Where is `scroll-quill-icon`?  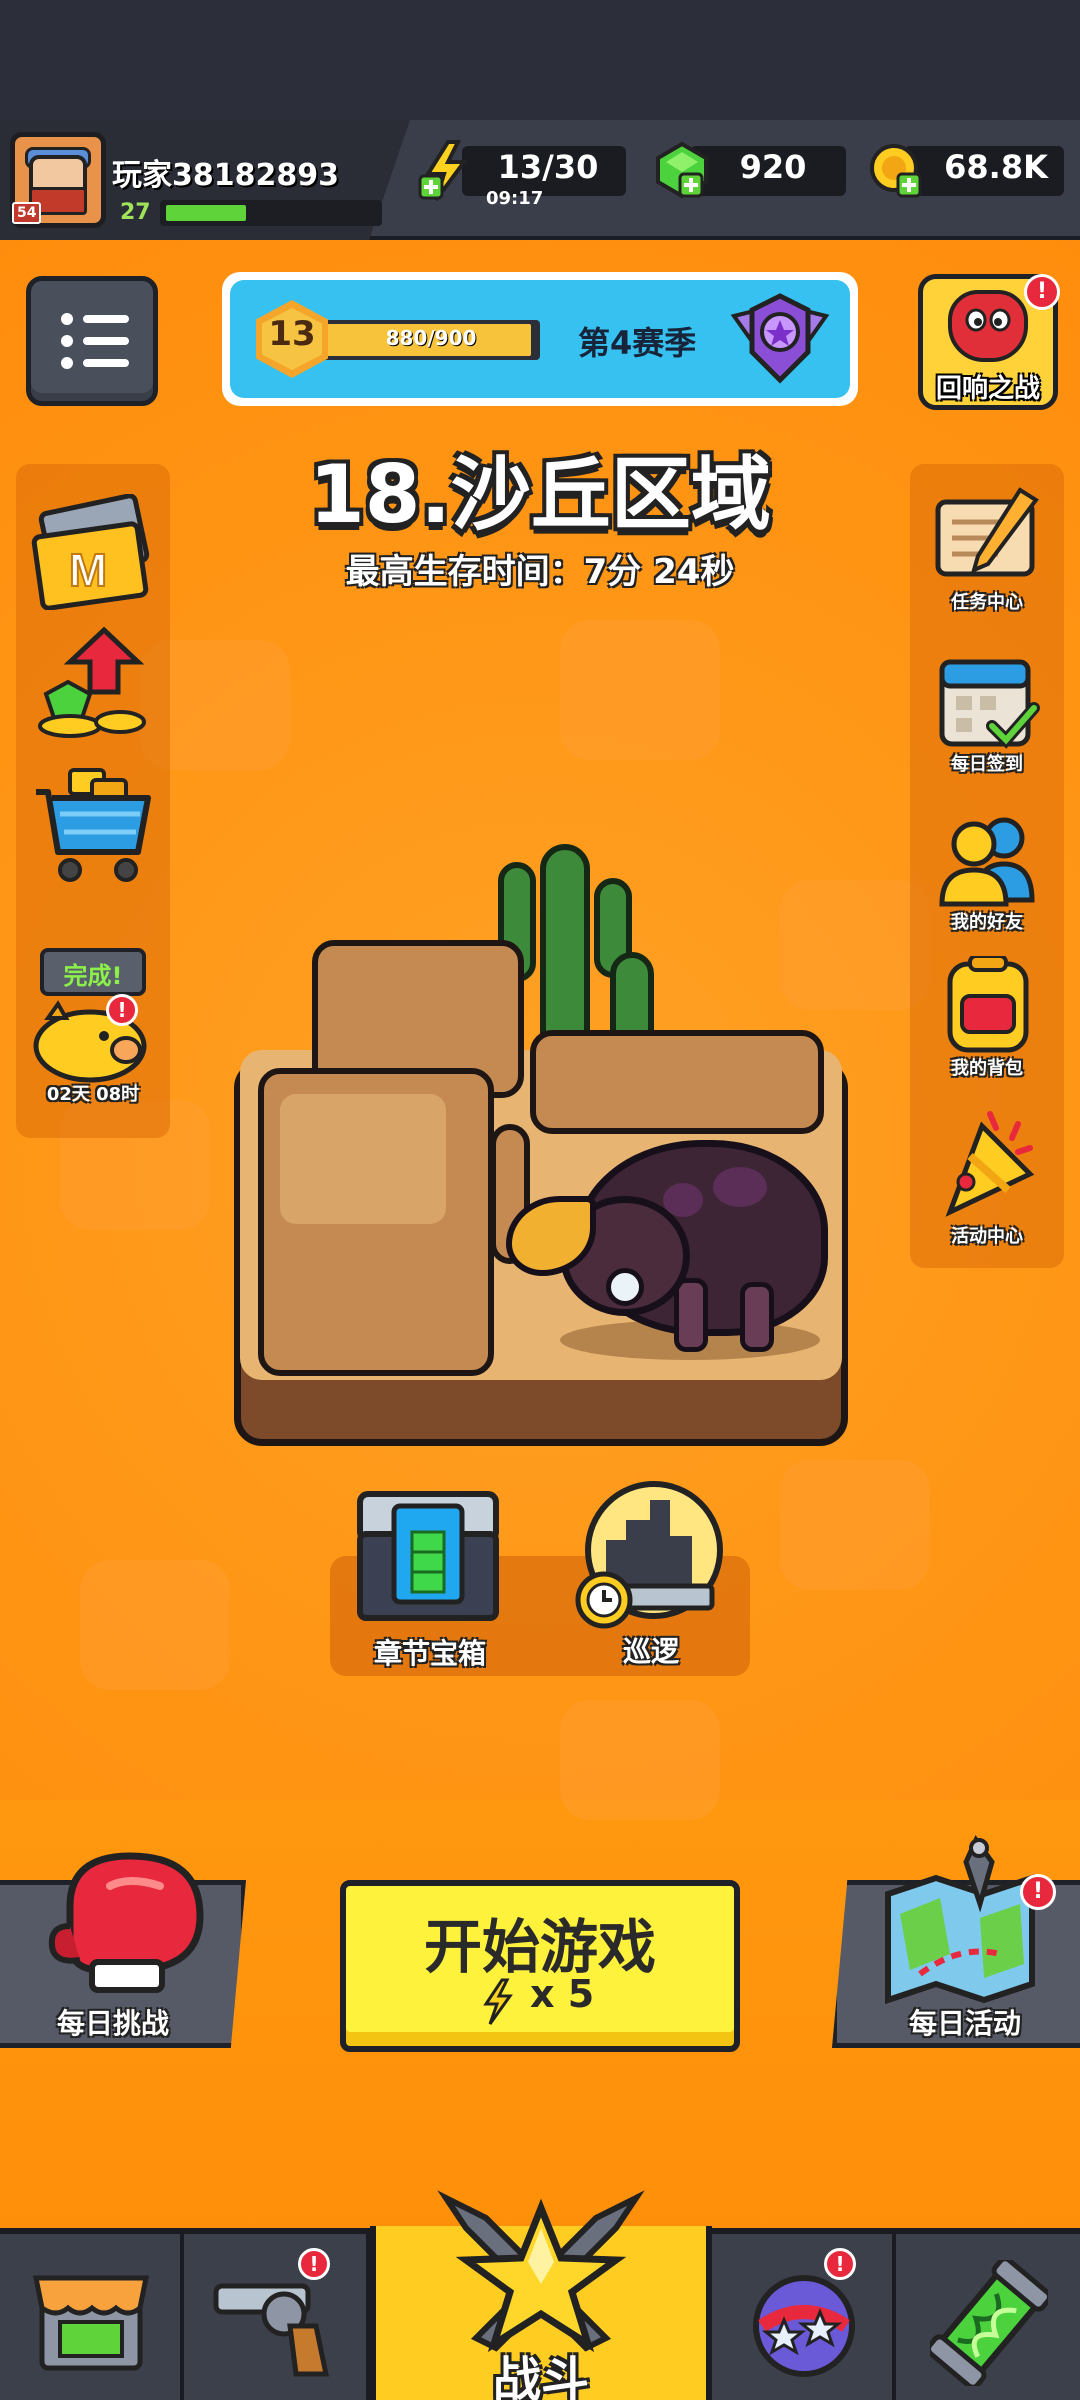
scroll-quill-icon is located at coordinates (987, 532).